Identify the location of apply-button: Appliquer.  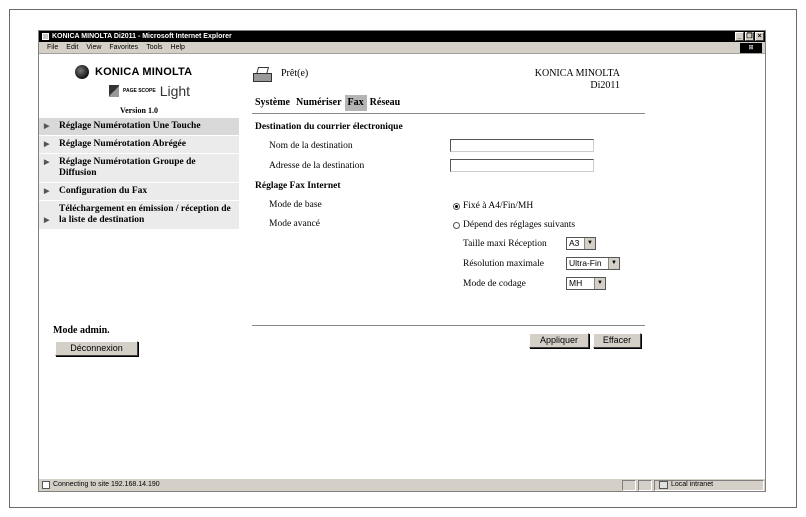
(559, 340).